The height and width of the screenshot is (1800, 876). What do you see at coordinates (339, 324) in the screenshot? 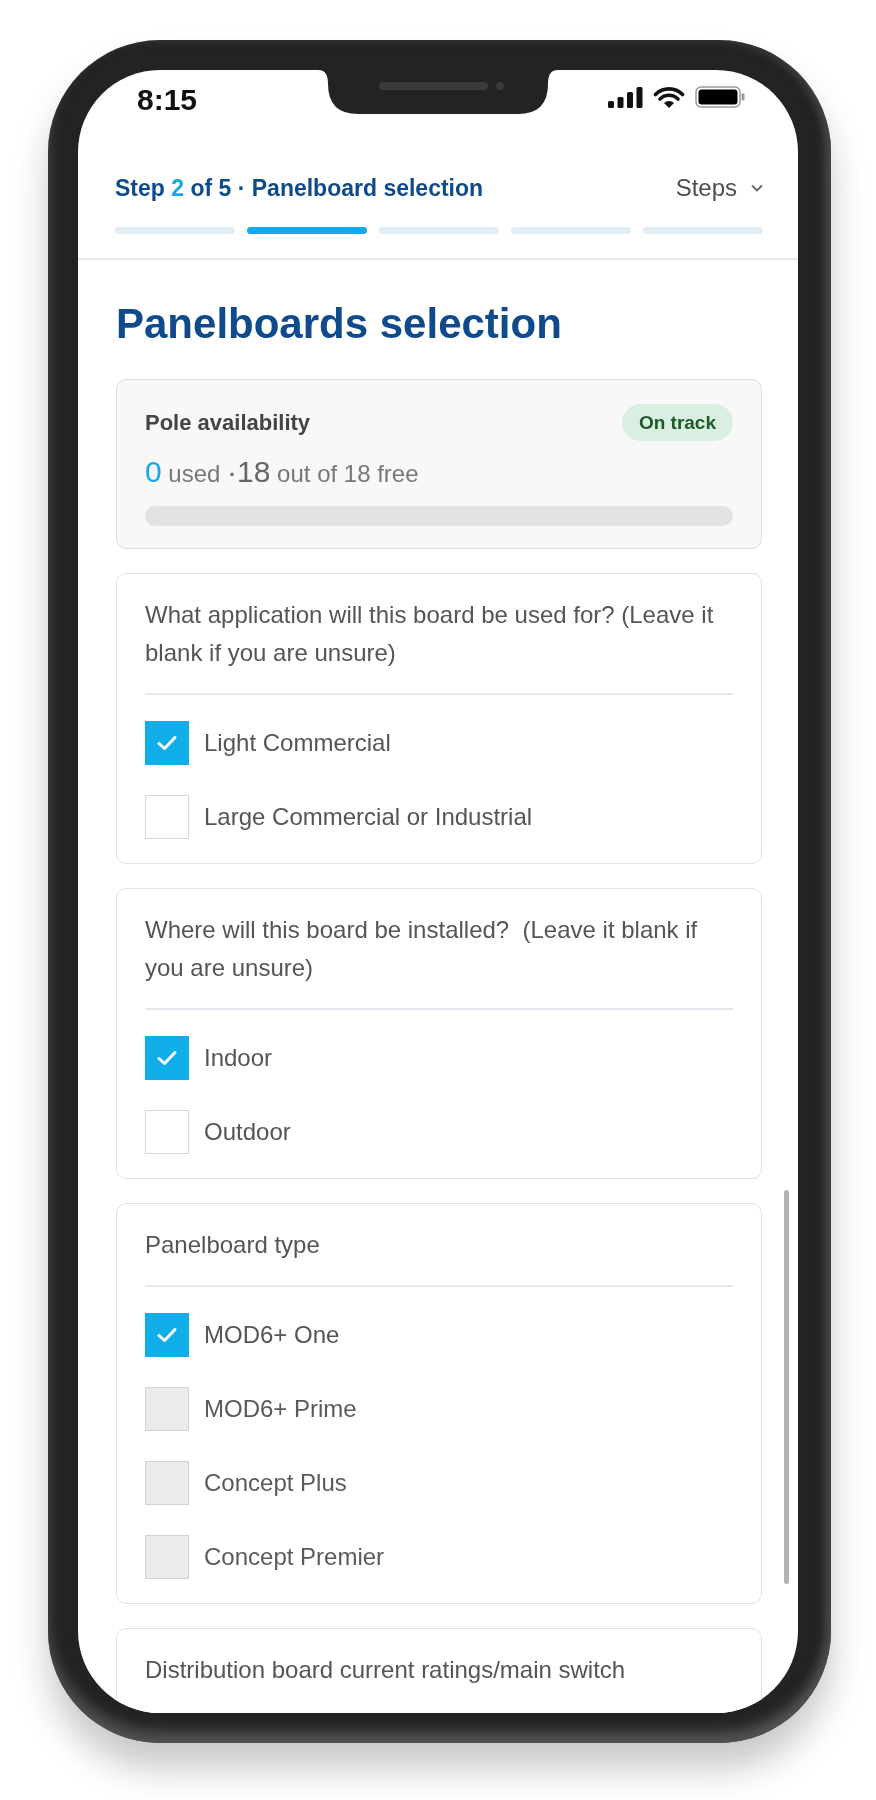
I see `page-title: Panelboards selection` at bounding box center [339, 324].